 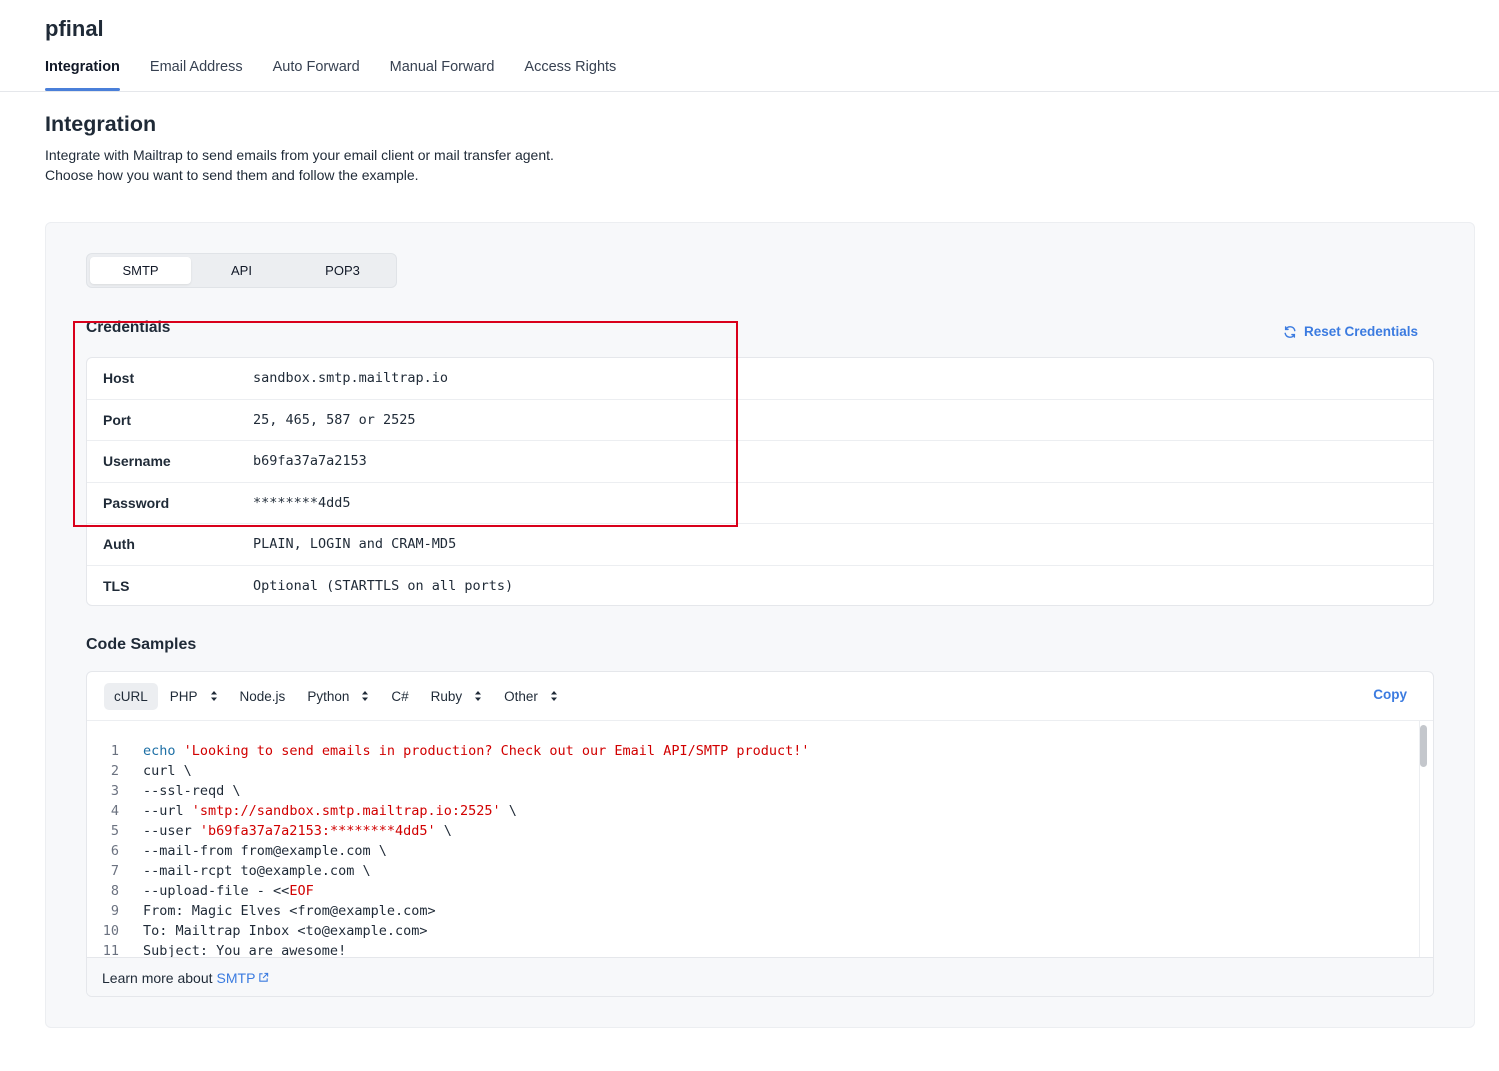 I want to click on language-tab-other: Other, so click(x=531, y=696).